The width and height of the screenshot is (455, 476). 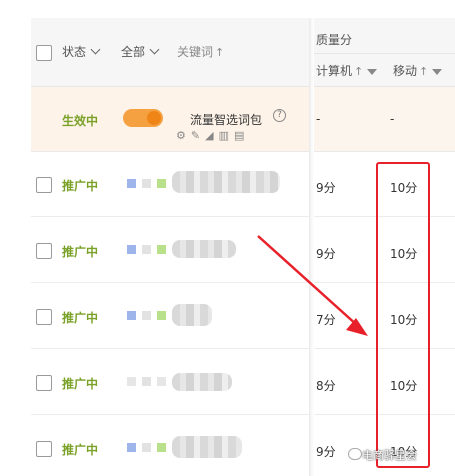 What do you see at coordinates (355, 454) in the screenshot?
I see `wechat-icon` at bounding box center [355, 454].